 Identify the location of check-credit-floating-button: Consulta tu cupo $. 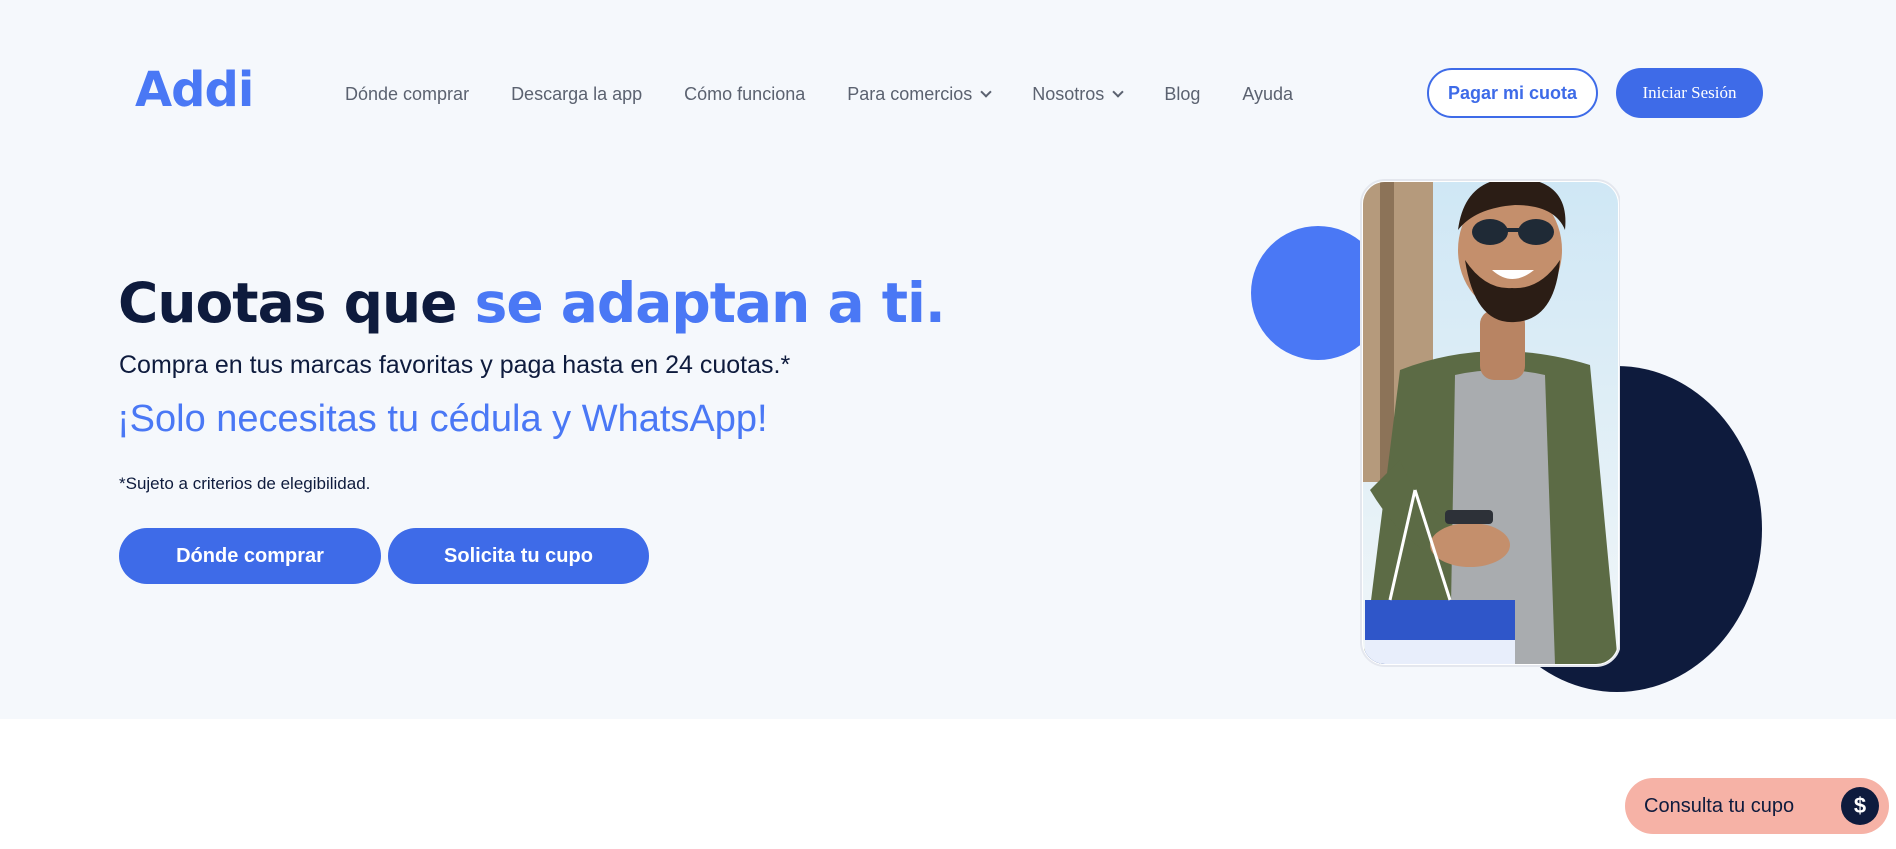
(1757, 806).